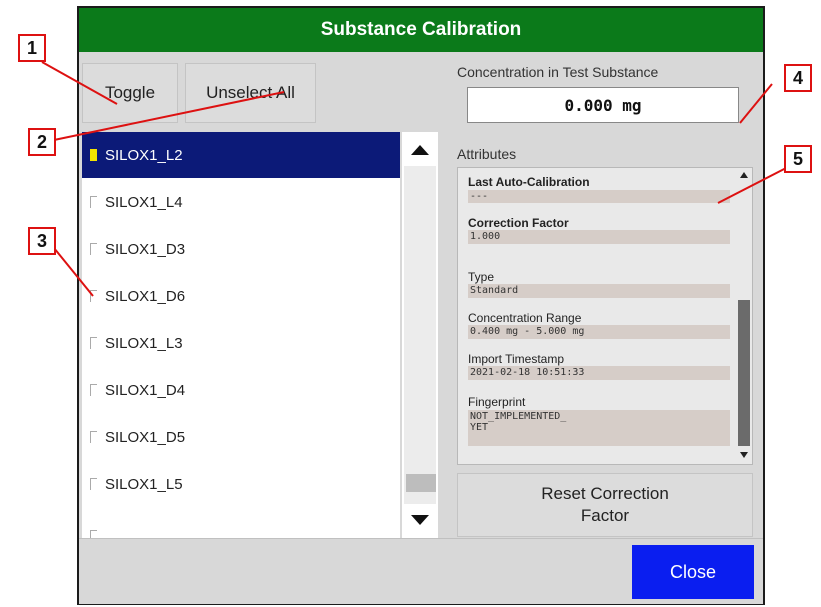  What do you see at coordinates (42, 142) in the screenshot?
I see `callout-badge-2: 2` at bounding box center [42, 142].